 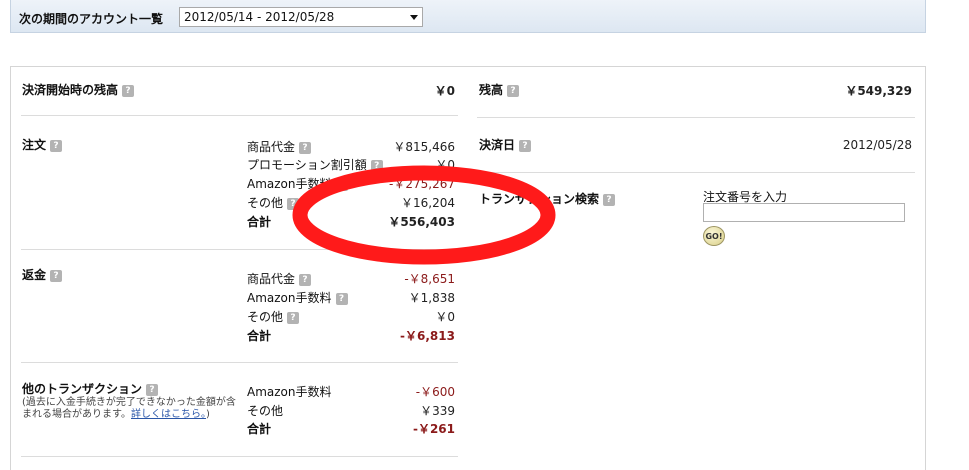 I want to click on orders-row-label: その他?, so click(x=273, y=202).